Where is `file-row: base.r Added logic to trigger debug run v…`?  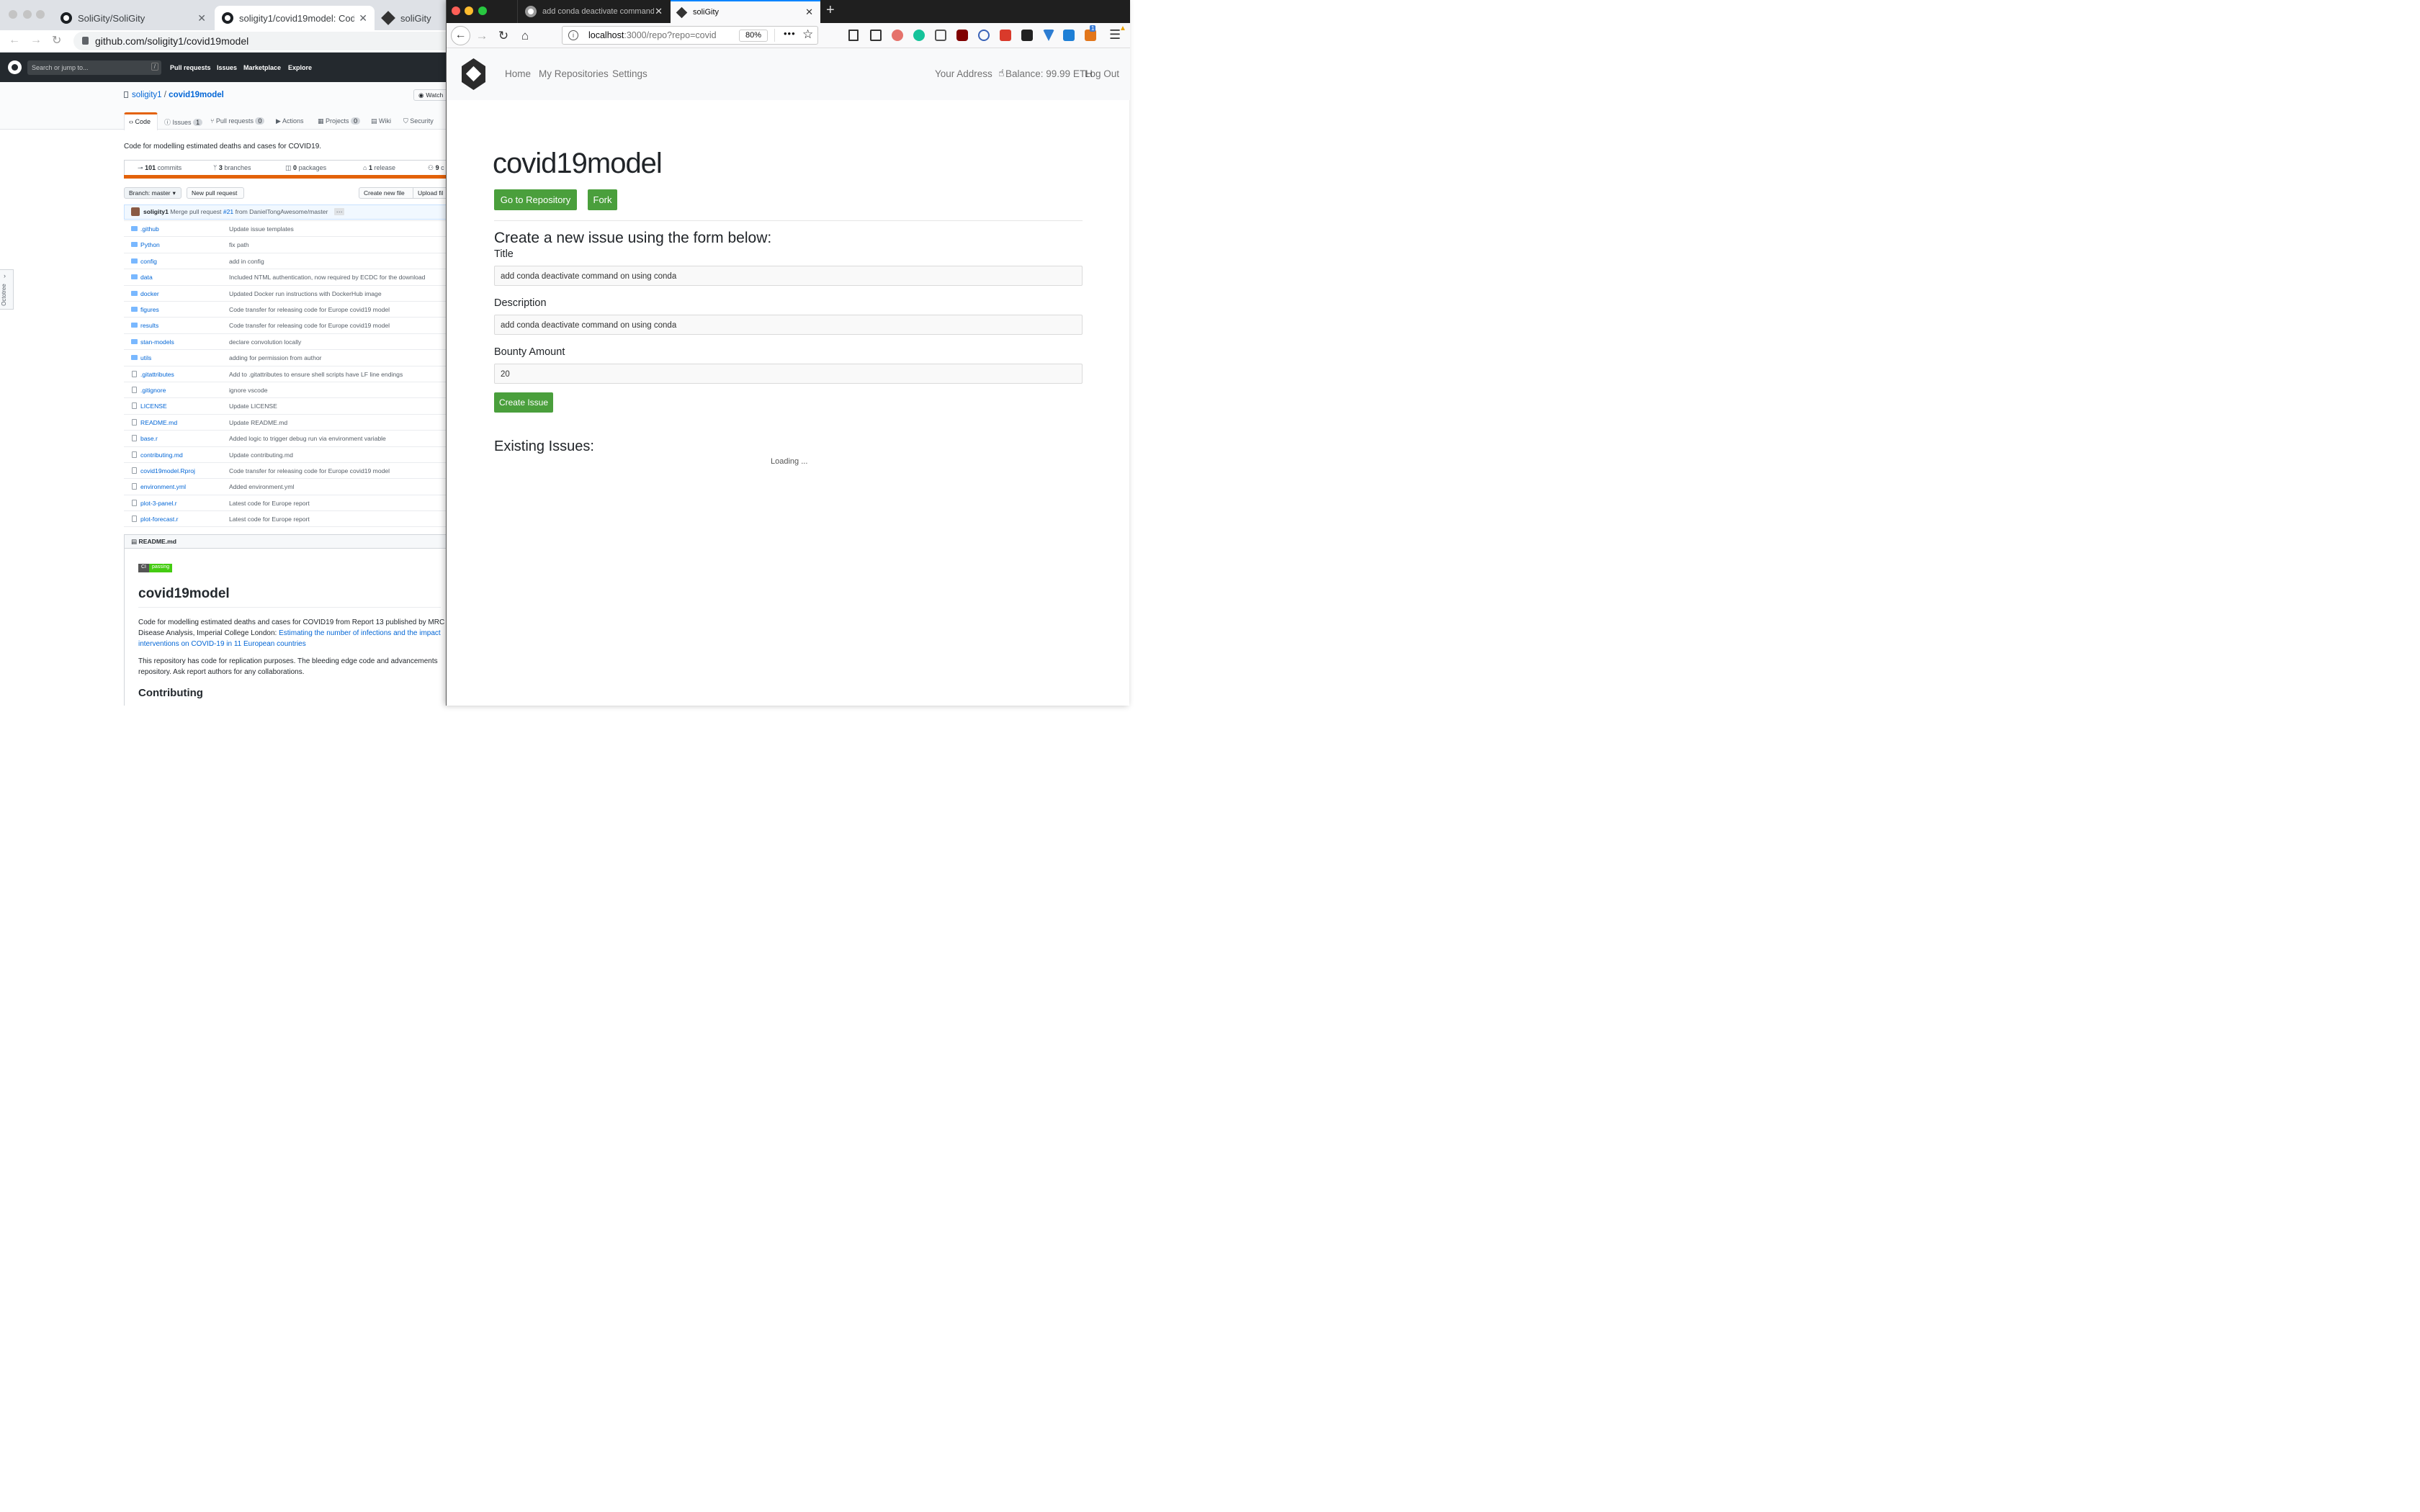
file-row: base.r Added logic to trigger debug run v… is located at coordinates (285, 438).